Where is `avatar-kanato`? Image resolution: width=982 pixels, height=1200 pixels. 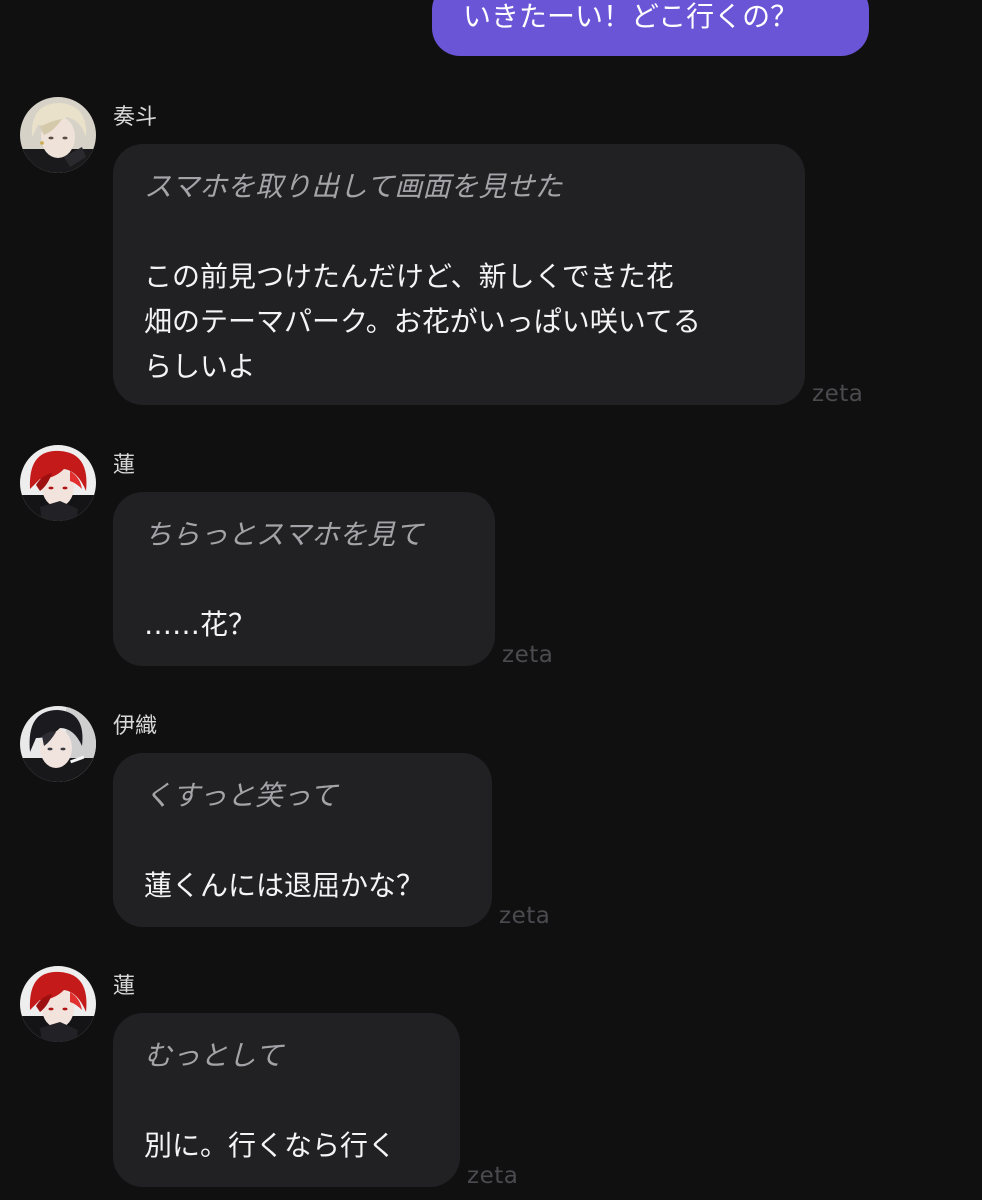 avatar-kanato is located at coordinates (58, 135).